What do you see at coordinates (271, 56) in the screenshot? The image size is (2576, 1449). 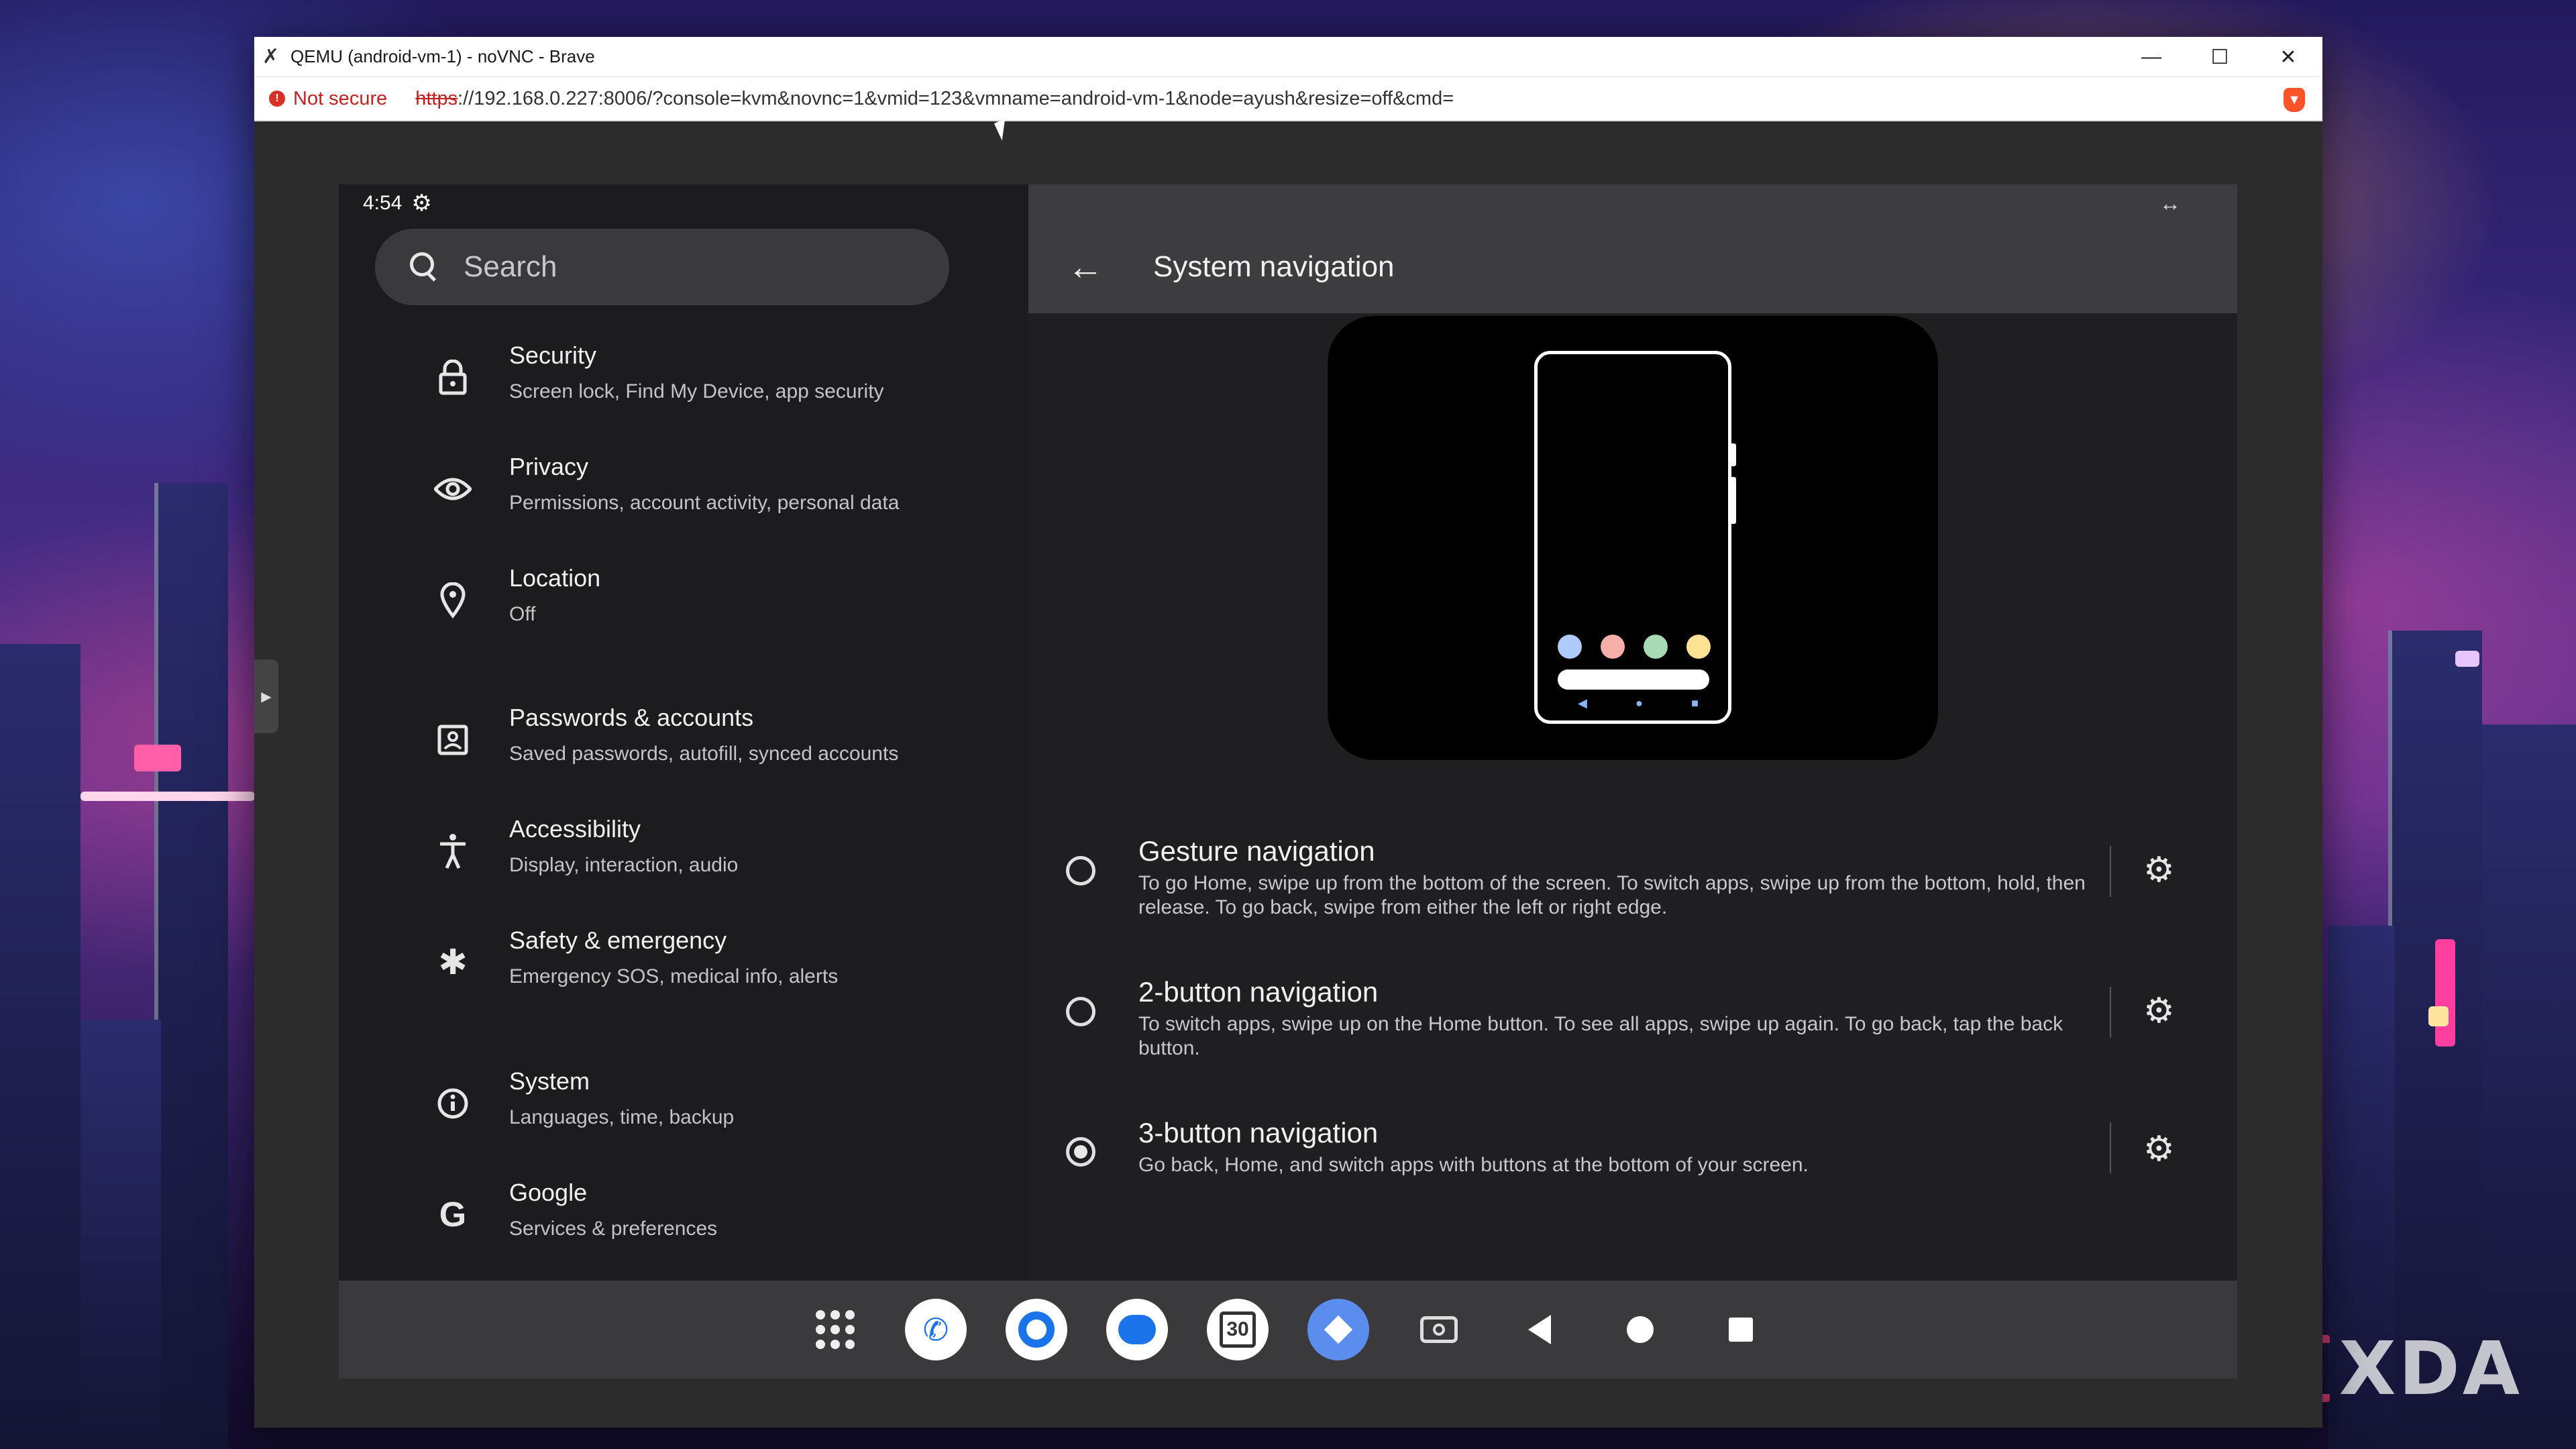 I see `qemu-x-icon: ✗` at bounding box center [271, 56].